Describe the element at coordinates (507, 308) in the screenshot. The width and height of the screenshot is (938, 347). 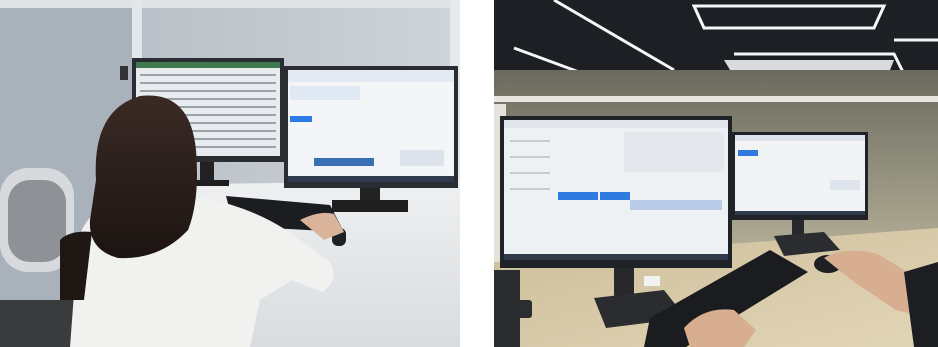
I see `desk-divider-left` at that location.